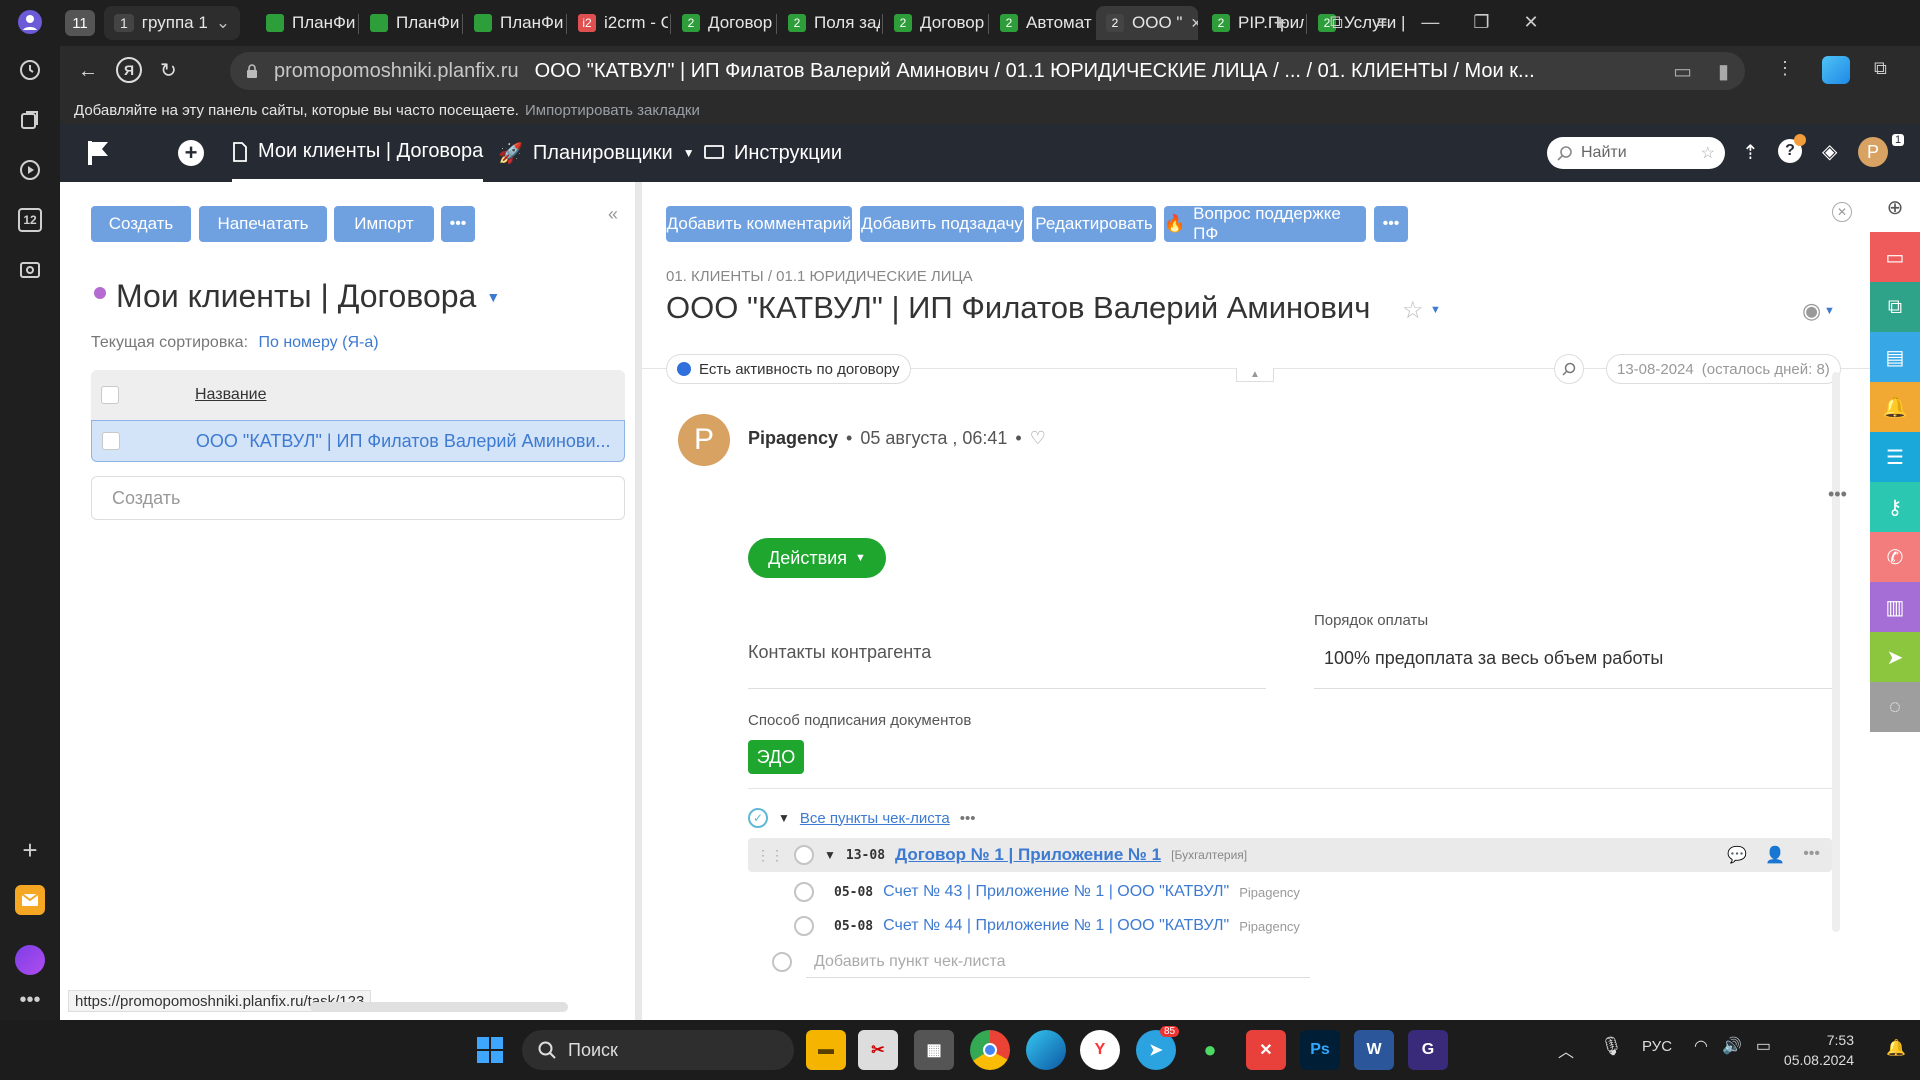  Describe the element at coordinates (1094, 224) in the screenshot. I see `edit-button: Редактировать` at that location.